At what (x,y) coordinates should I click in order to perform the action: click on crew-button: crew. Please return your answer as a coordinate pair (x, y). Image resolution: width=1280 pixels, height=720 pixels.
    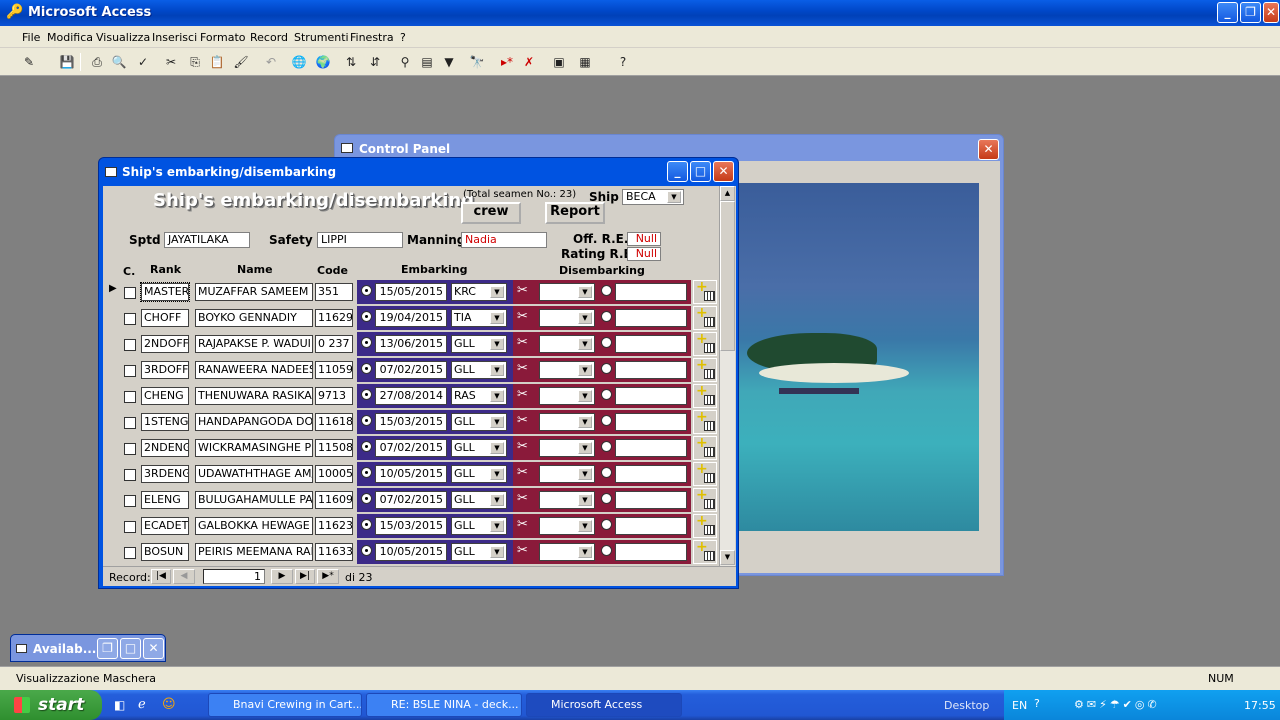
    Looking at the image, I should click on (491, 213).